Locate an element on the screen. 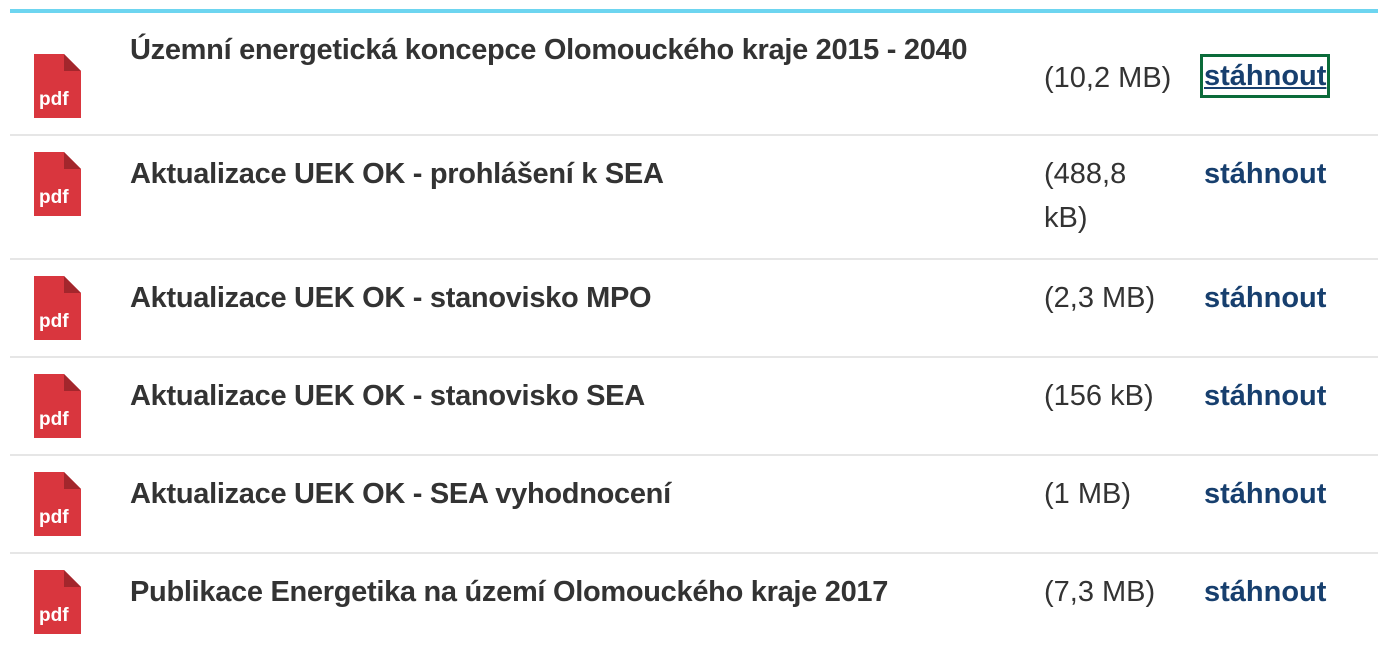 Image resolution: width=1378 pixels, height=646 pixels. file-title: Aktualizace UEK OK - stanovisko MPO is located at coordinates (391, 298).